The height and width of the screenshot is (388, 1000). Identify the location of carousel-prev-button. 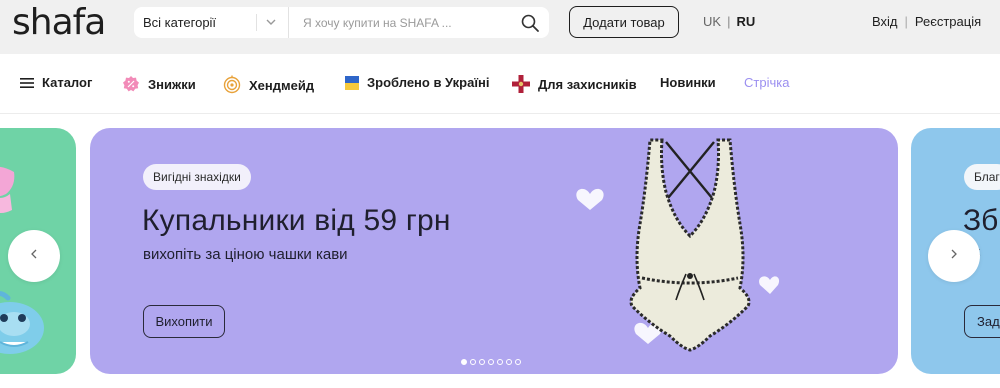
(34, 256).